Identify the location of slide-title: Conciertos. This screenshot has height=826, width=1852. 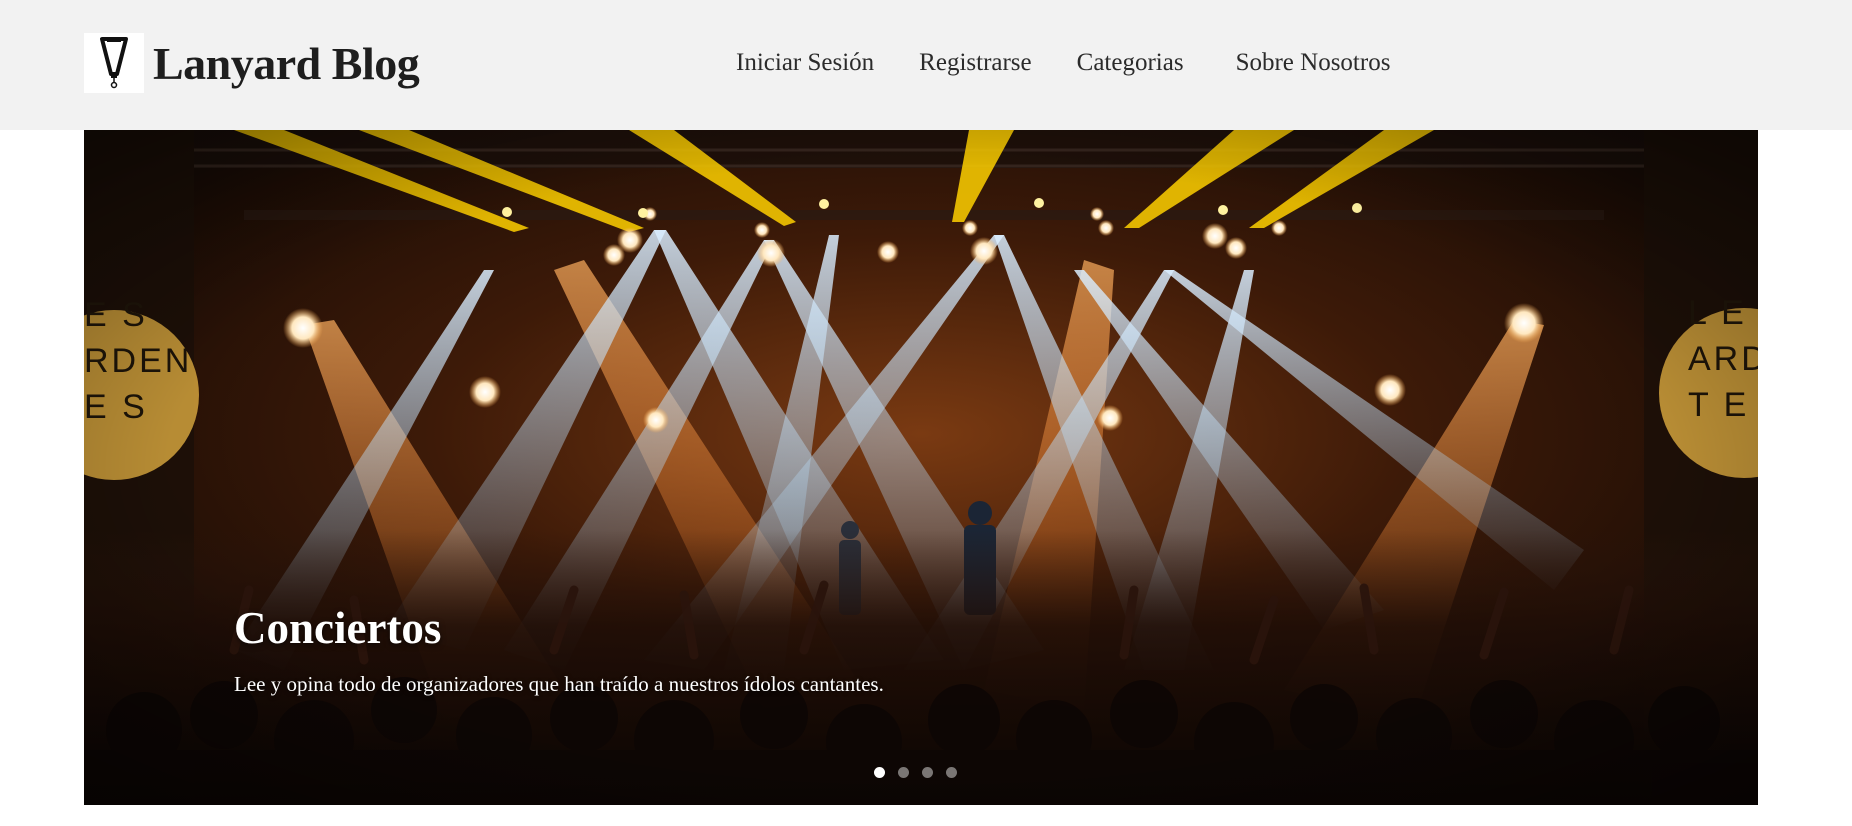
(338, 628).